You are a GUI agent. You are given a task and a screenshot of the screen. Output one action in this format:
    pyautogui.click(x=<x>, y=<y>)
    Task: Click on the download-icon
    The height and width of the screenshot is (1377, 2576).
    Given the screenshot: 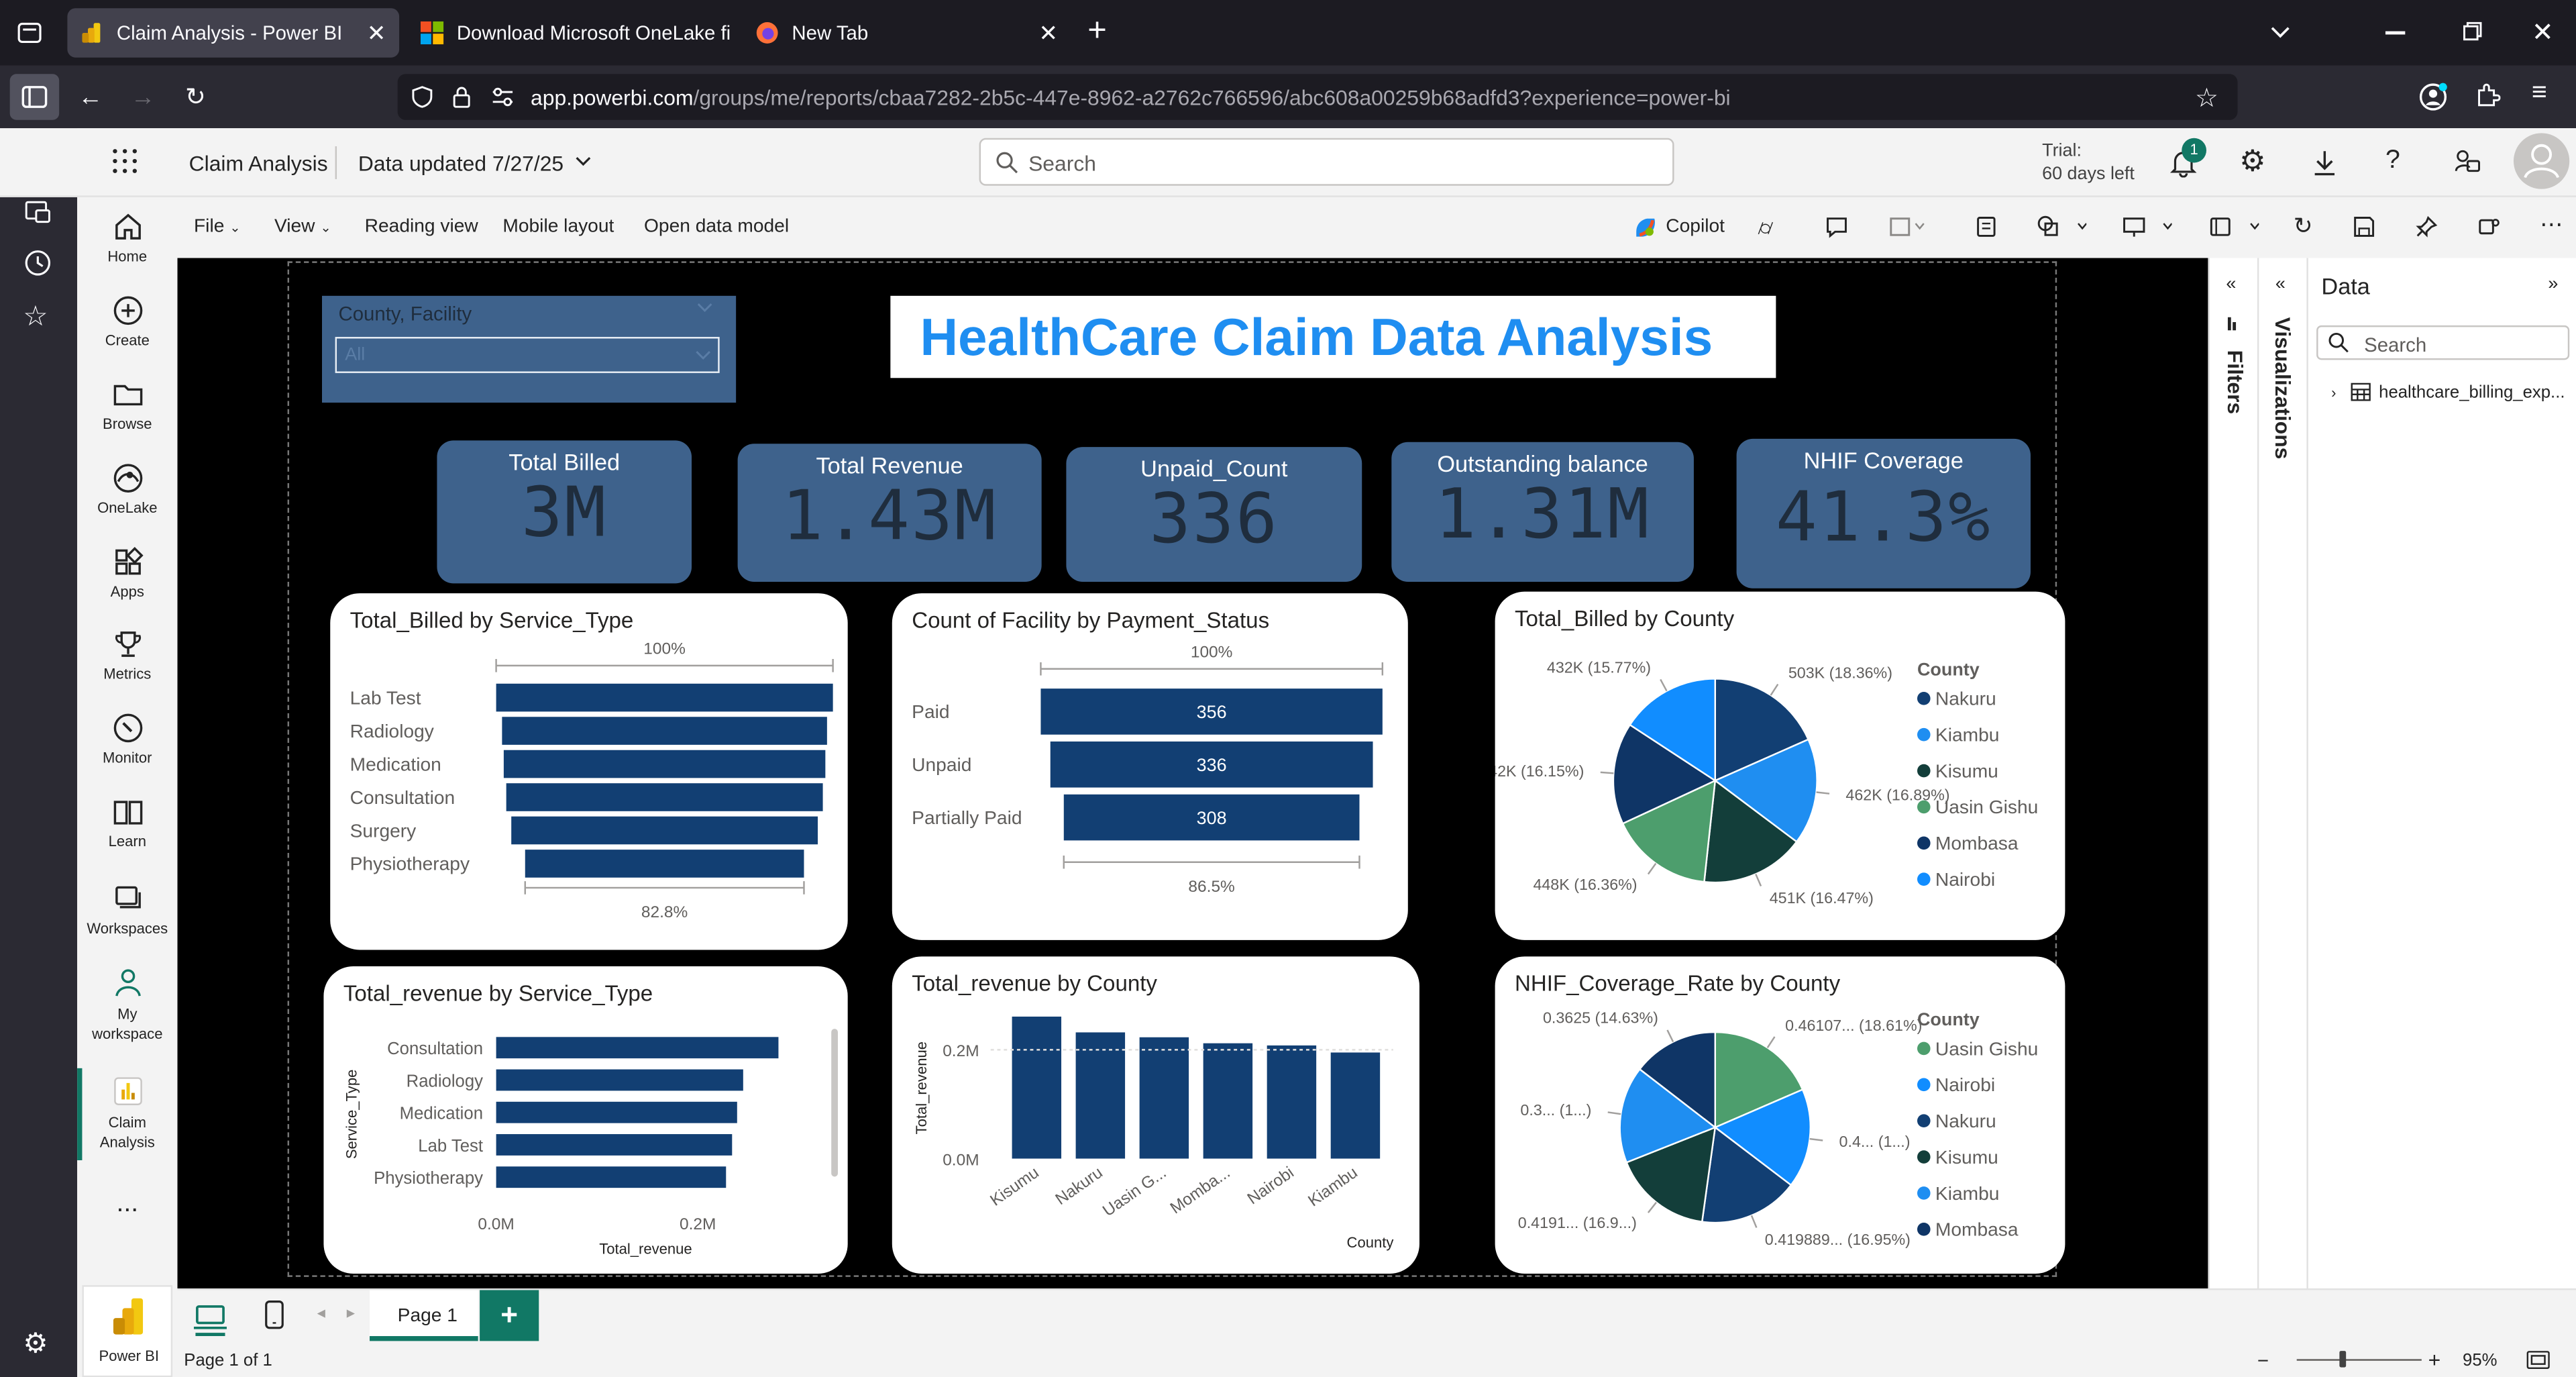 What is the action you would take?
    pyautogui.click(x=2325, y=162)
    